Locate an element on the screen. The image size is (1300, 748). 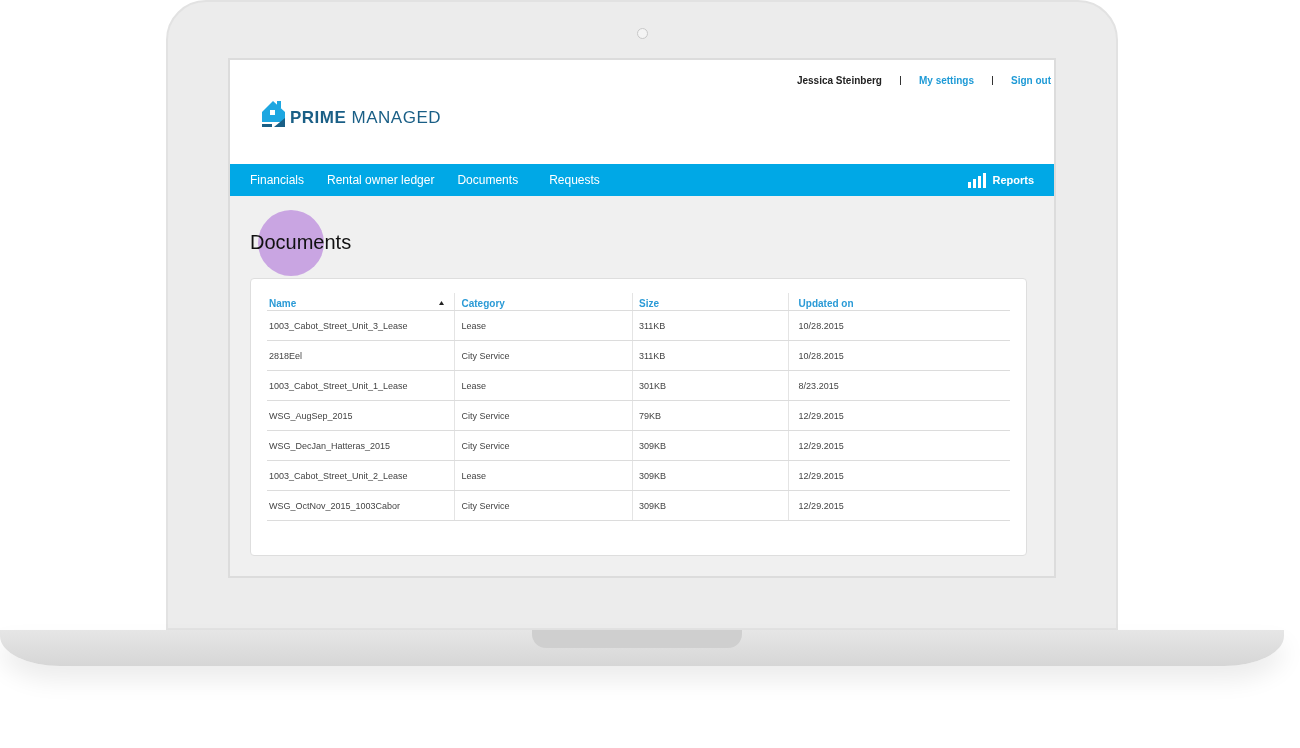
table-cell: WSG_OctNov_2015_1003Cabor is located at coordinates (335, 505).